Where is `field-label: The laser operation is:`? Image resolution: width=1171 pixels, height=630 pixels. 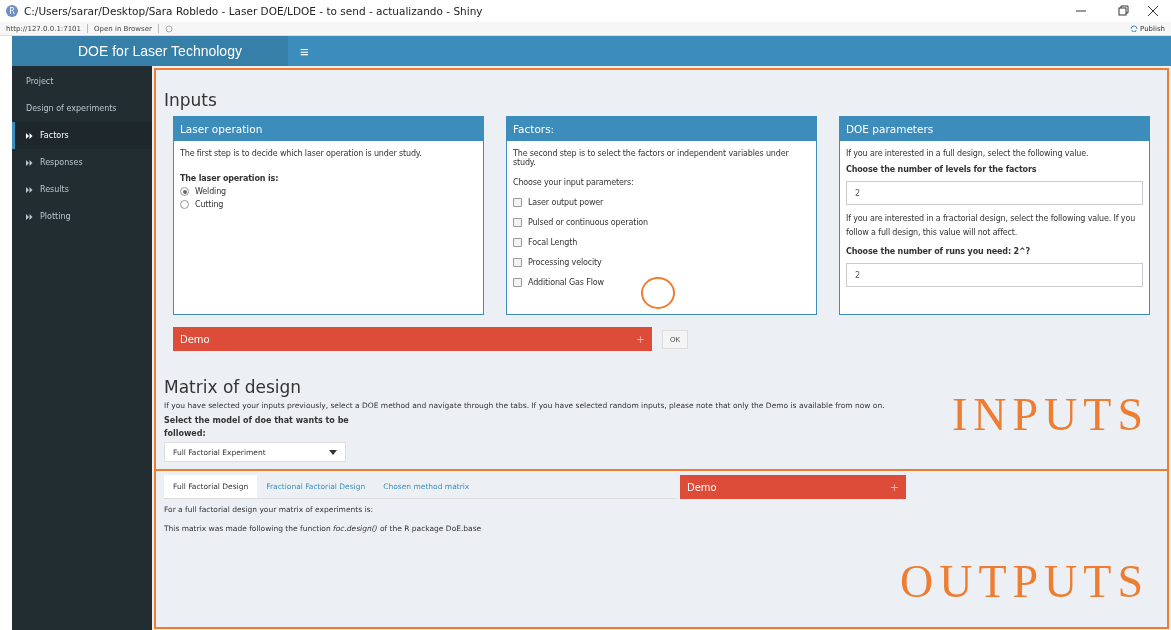 field-label: The laser operation is: is located at coordinates (230, 178).